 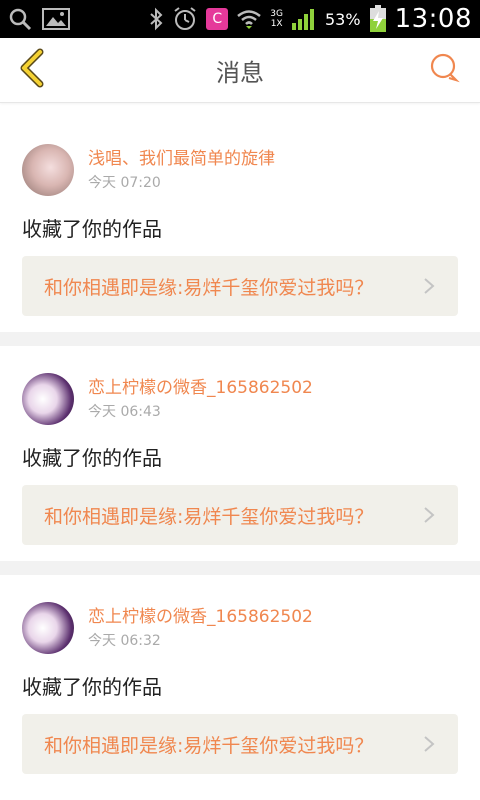 I want to click on status-bar: C 3G 1X 53% 13:08, so click(x=240, y=19).